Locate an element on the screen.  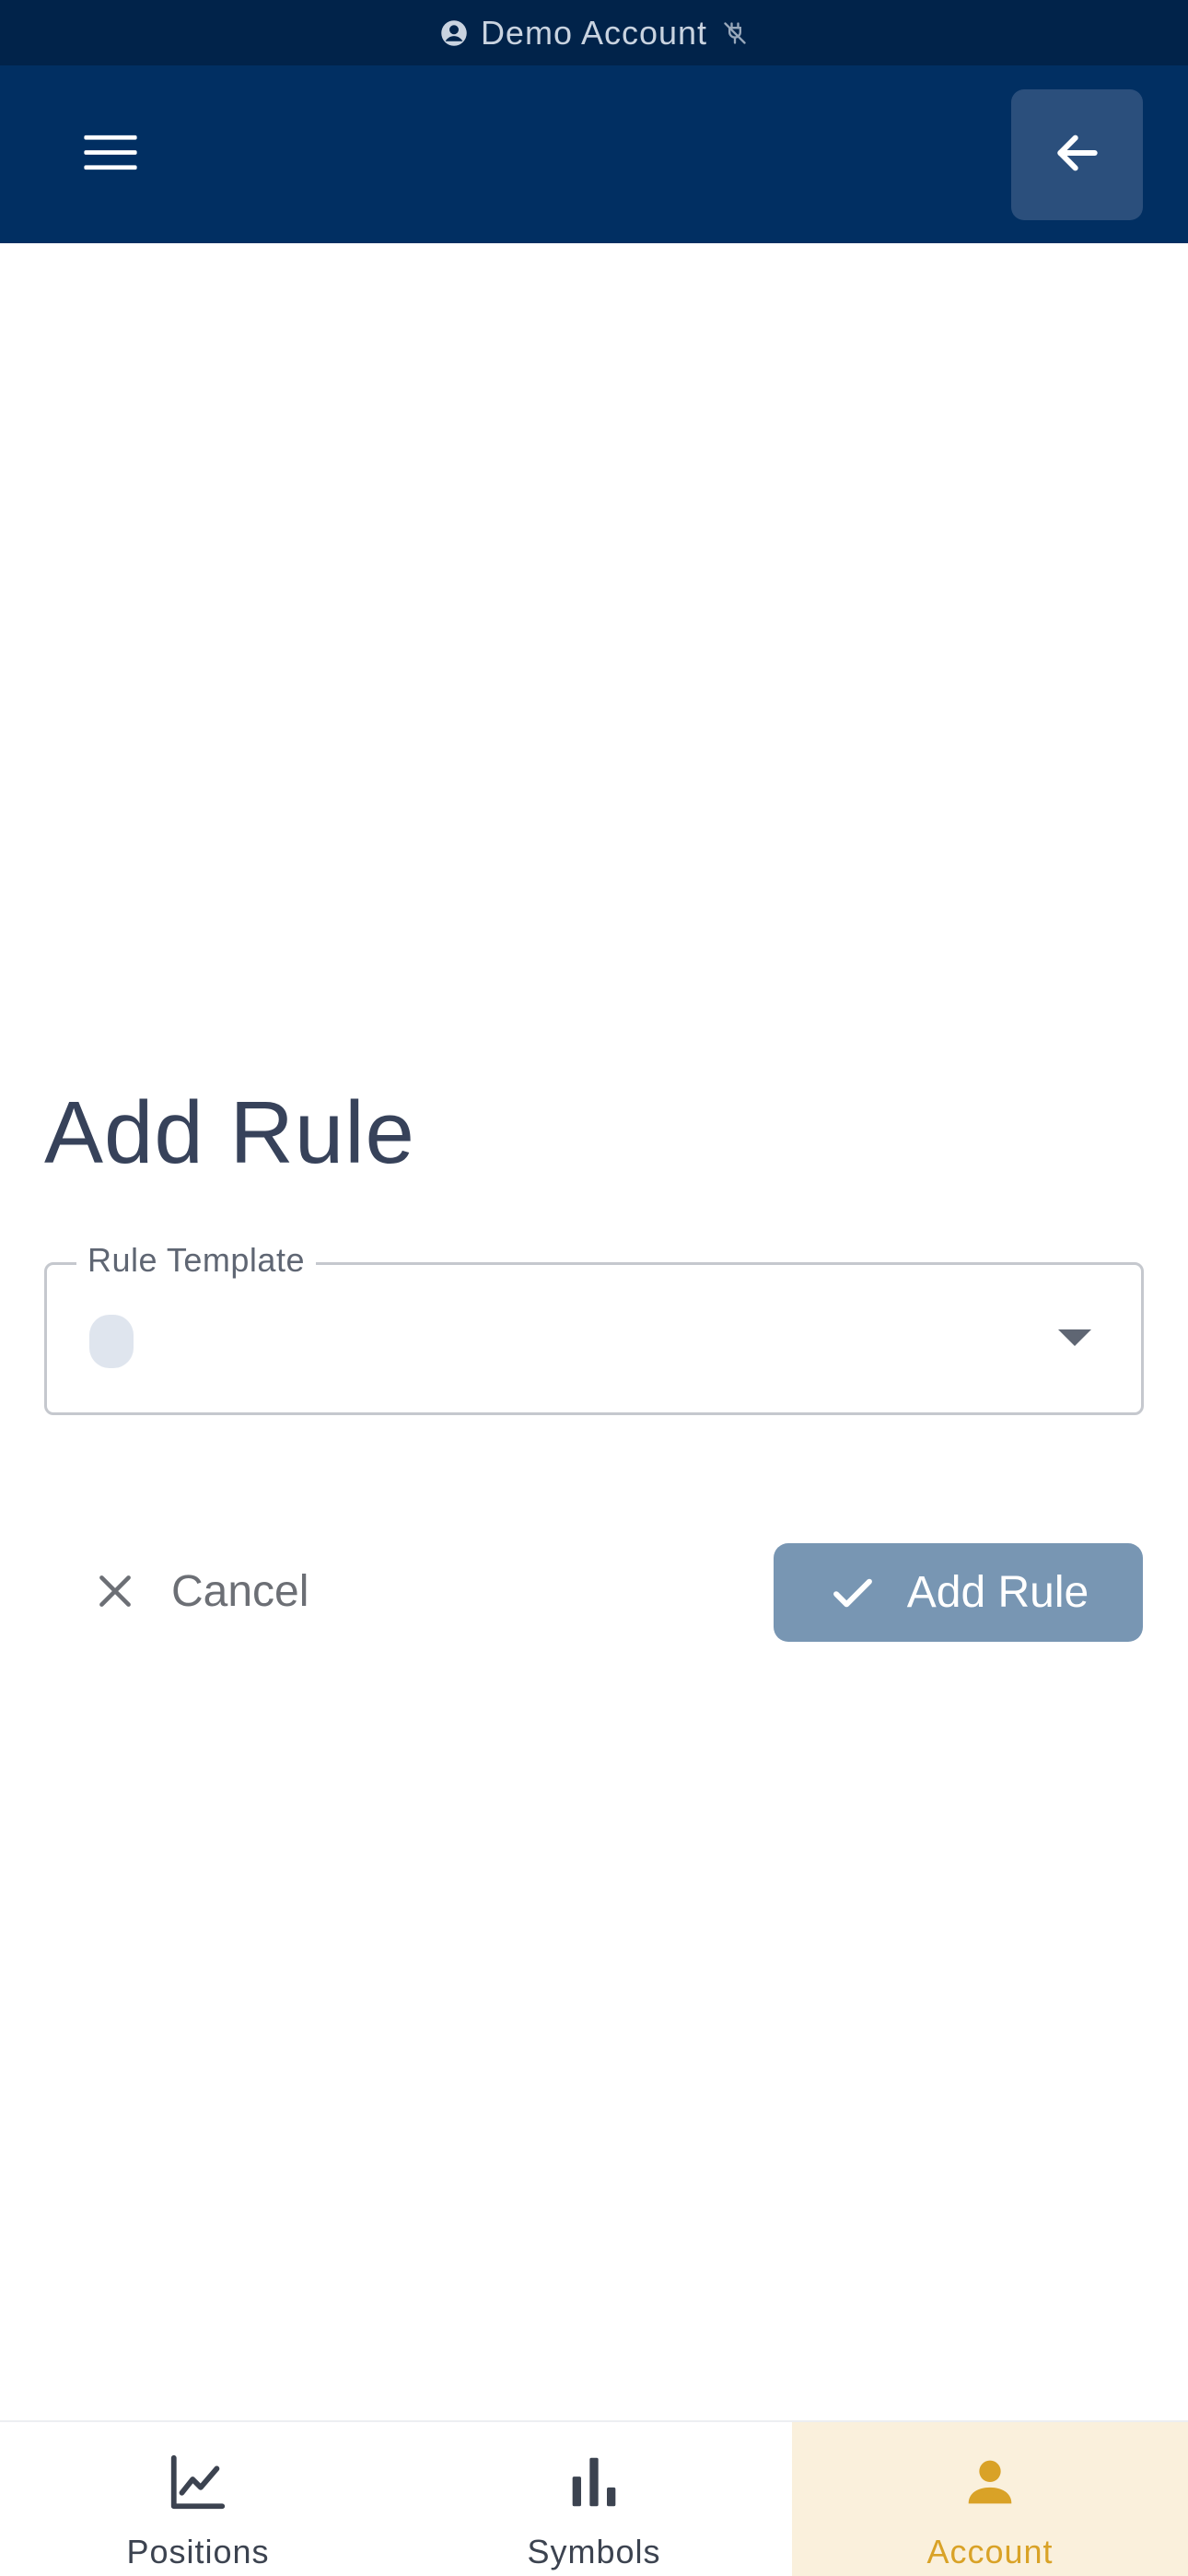
line-chart-icon is located at coordinates (198, 2482).